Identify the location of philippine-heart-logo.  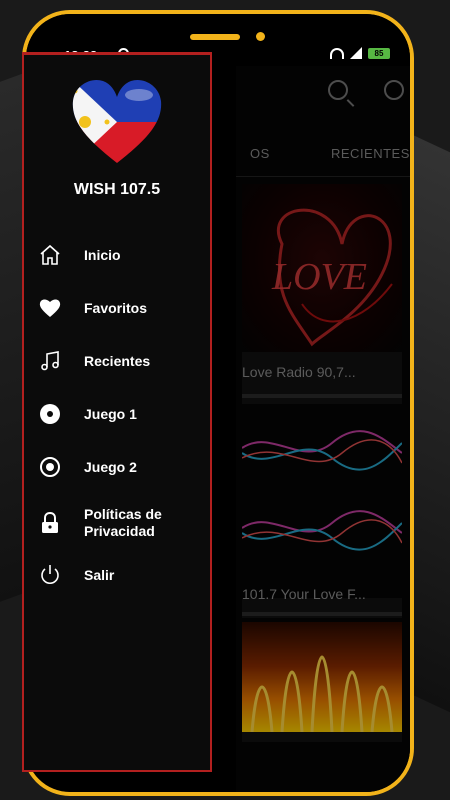
(117, 122).